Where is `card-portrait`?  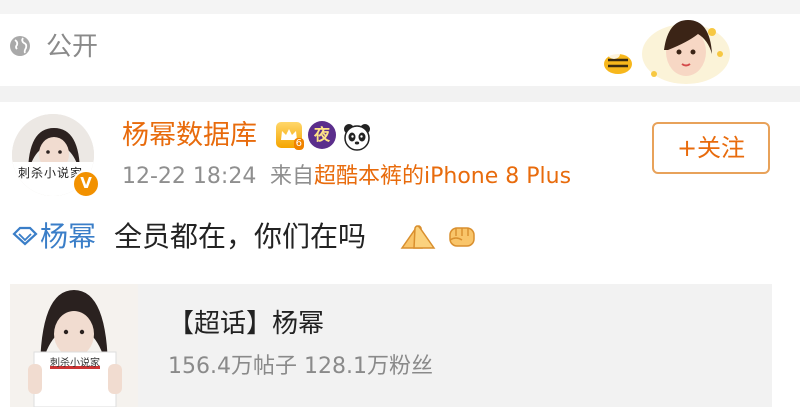
card-portrait is located at coordinates (74, 345).